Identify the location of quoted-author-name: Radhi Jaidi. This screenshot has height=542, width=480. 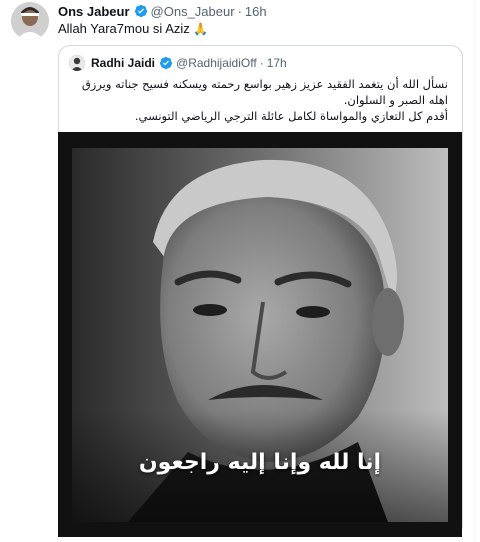
(123, 63).